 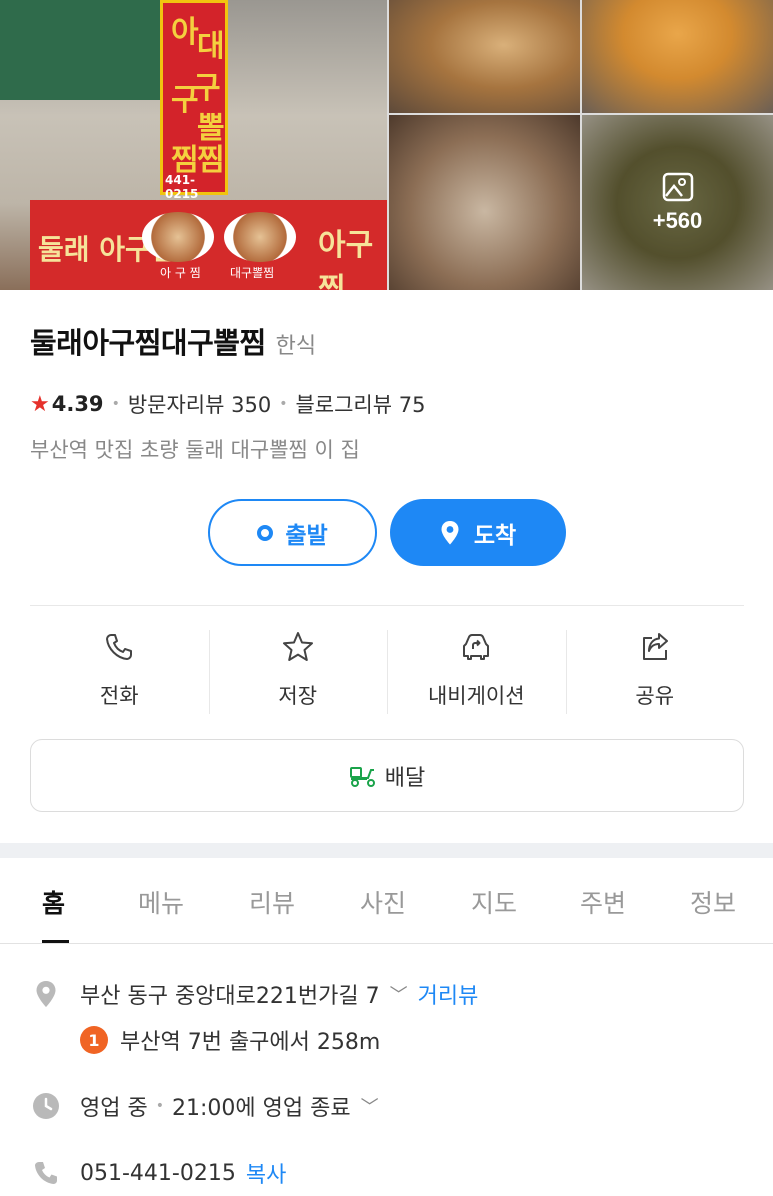 What do you see at coordinates (250, 1042) in the screenshot?
I see `subway-direction: 부산역 7번 출구에서 258m` at bounding box center [250, 1042].